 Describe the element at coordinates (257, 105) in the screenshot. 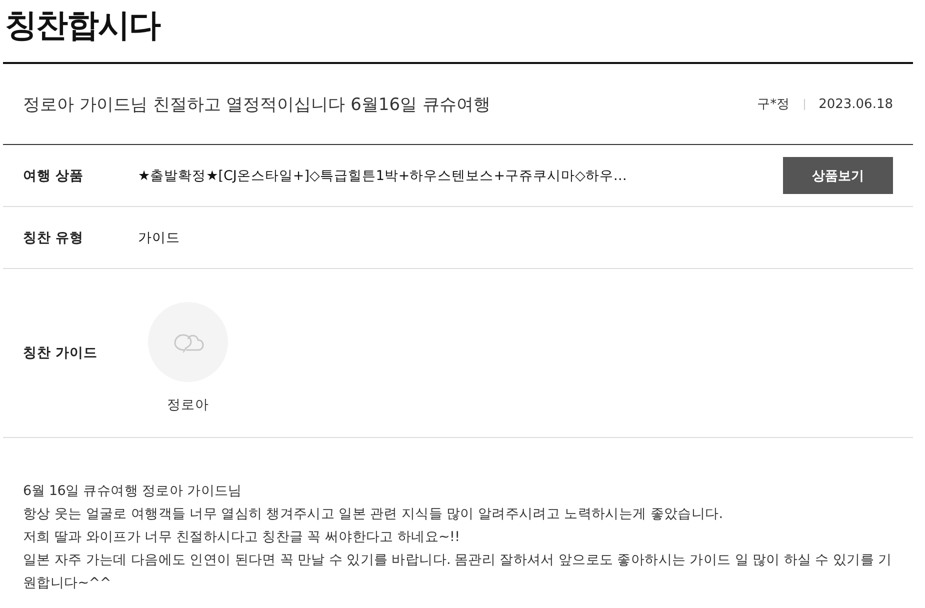

I see `post-title: 정로아 가이드님 친절하고 열정적이십니다 6월16일 큐슈여행` at that location.